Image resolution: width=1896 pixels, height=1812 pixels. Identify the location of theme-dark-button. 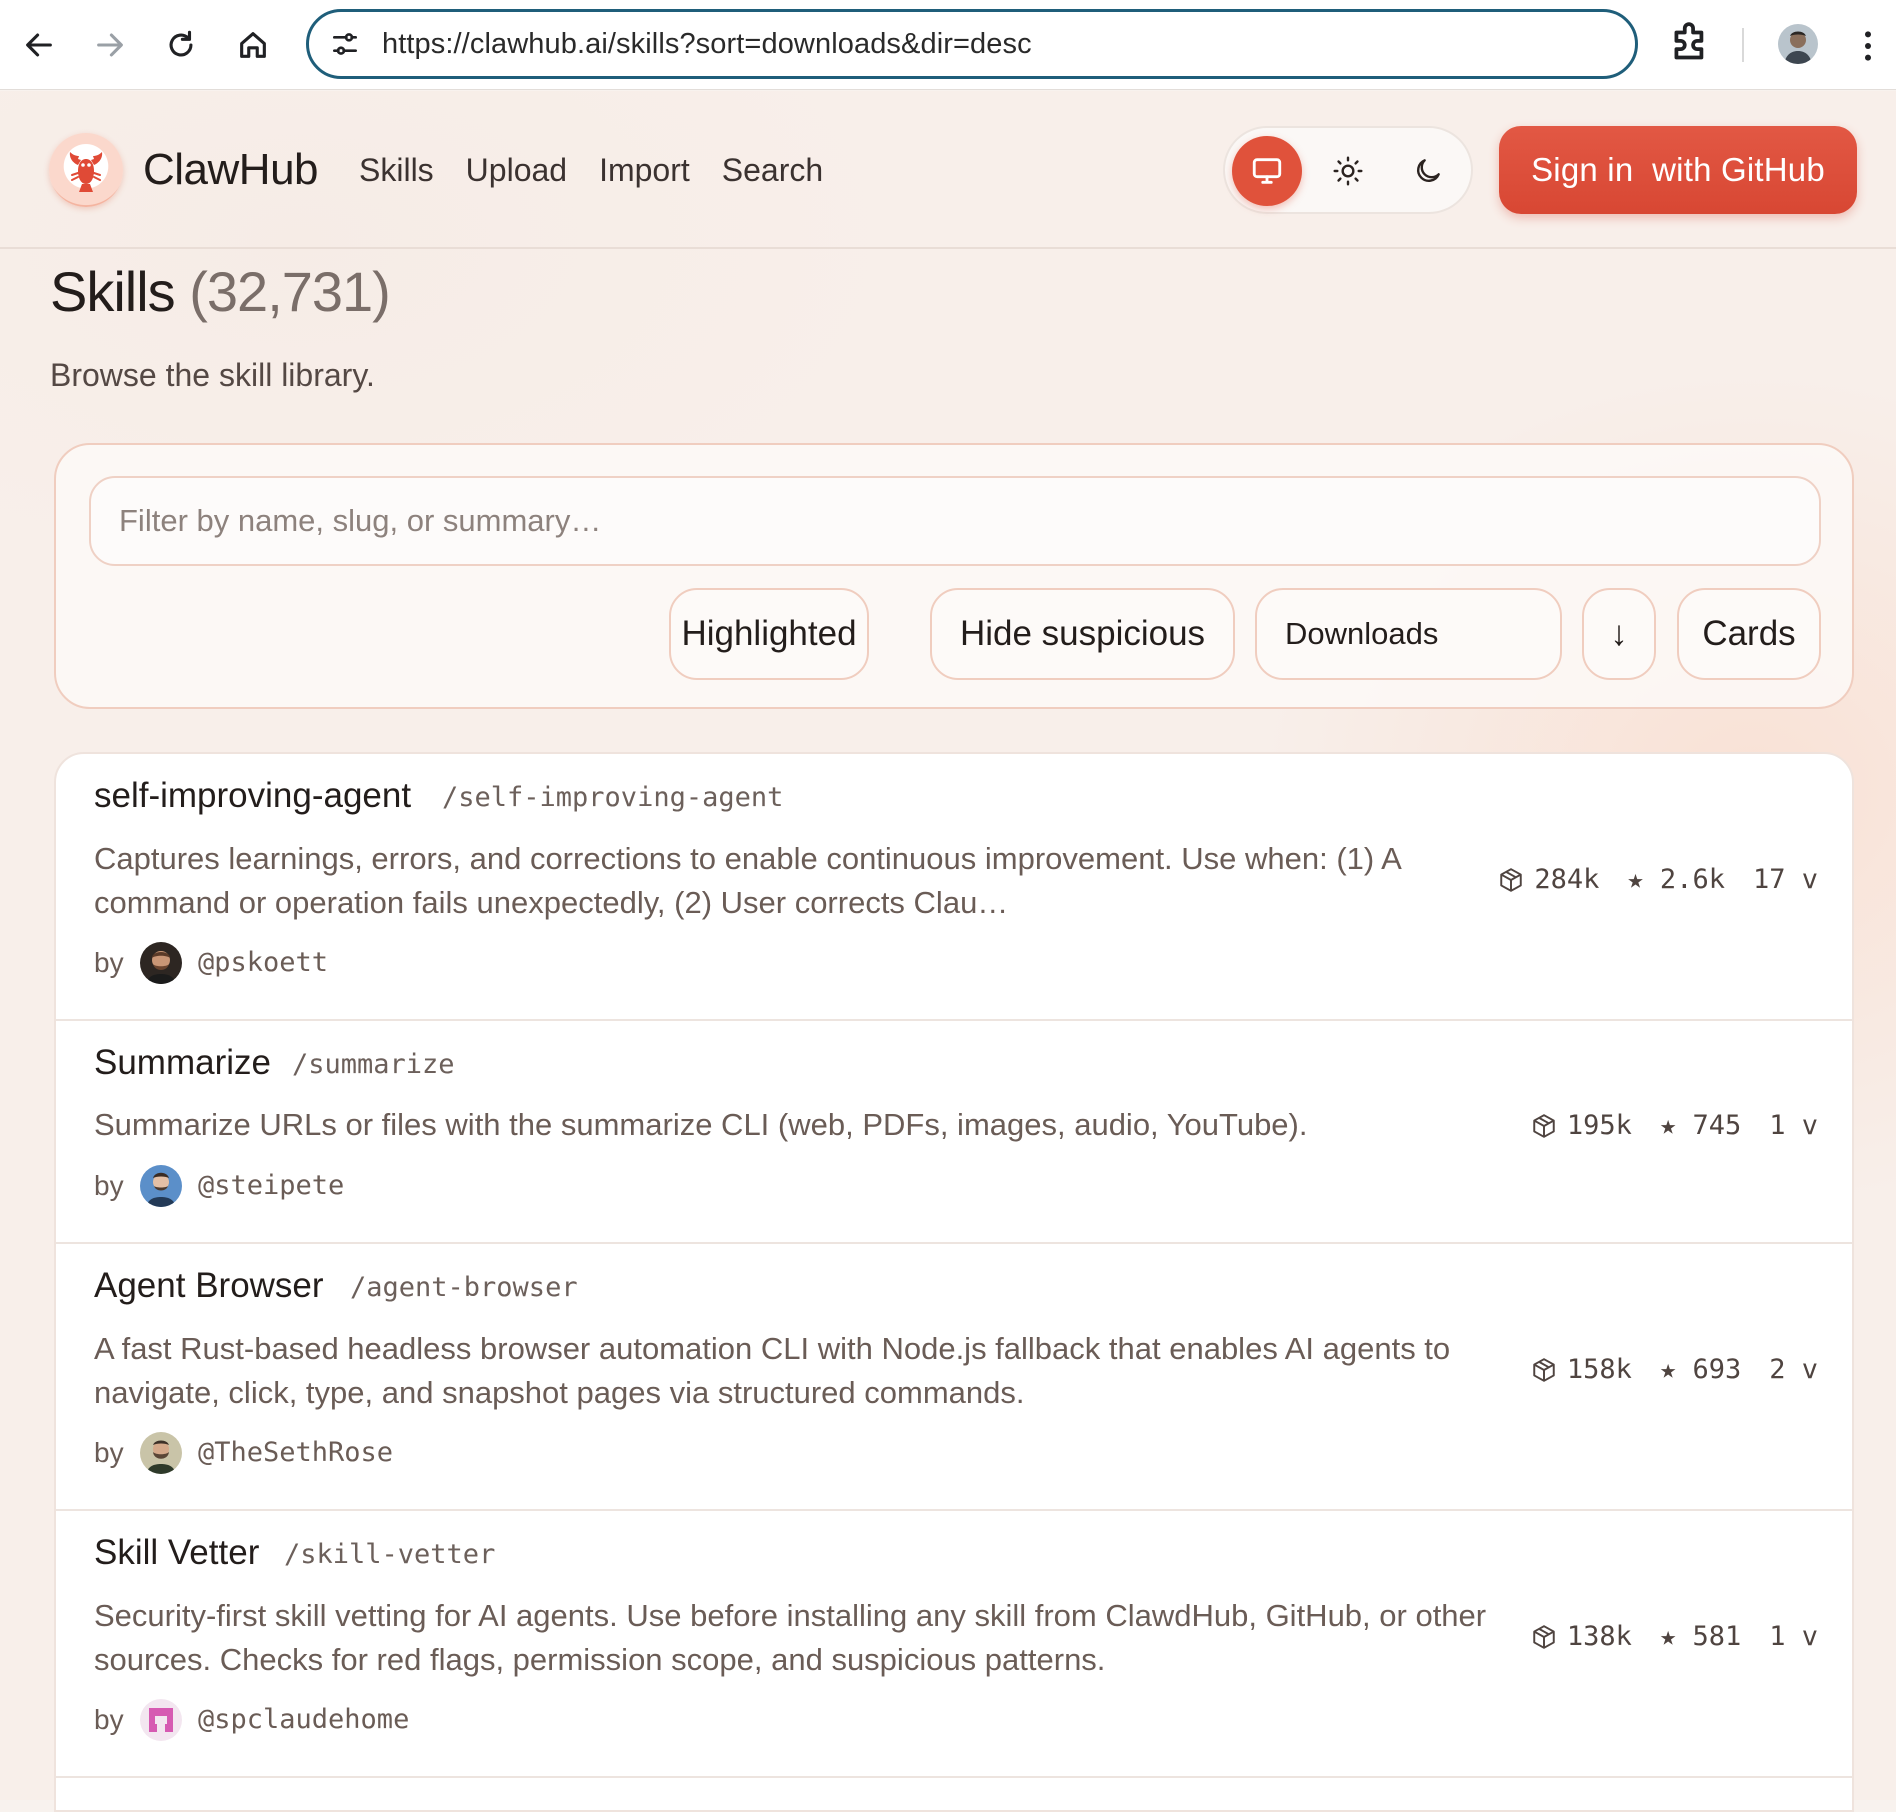
(1428, 171).